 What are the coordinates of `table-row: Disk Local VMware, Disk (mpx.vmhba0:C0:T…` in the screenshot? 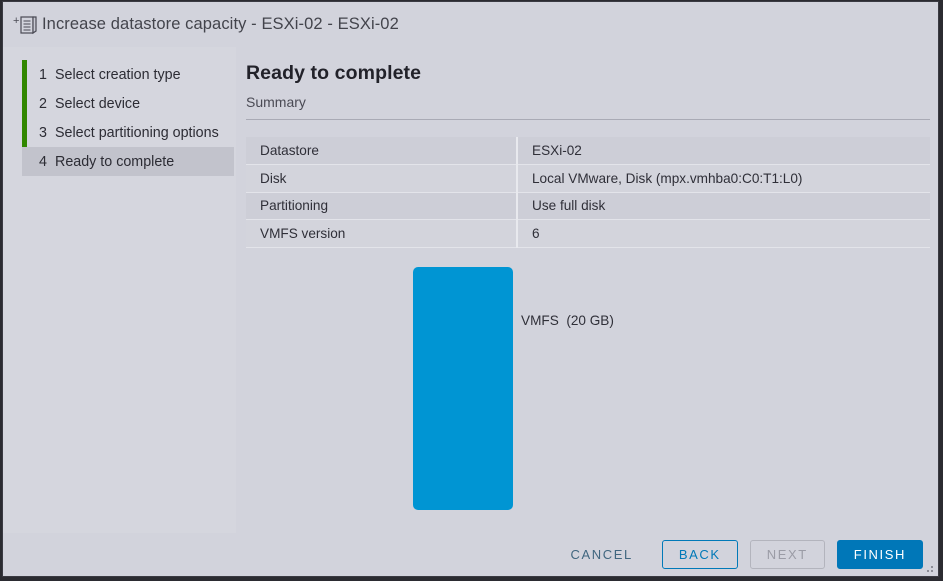 It's located at (588, 178).